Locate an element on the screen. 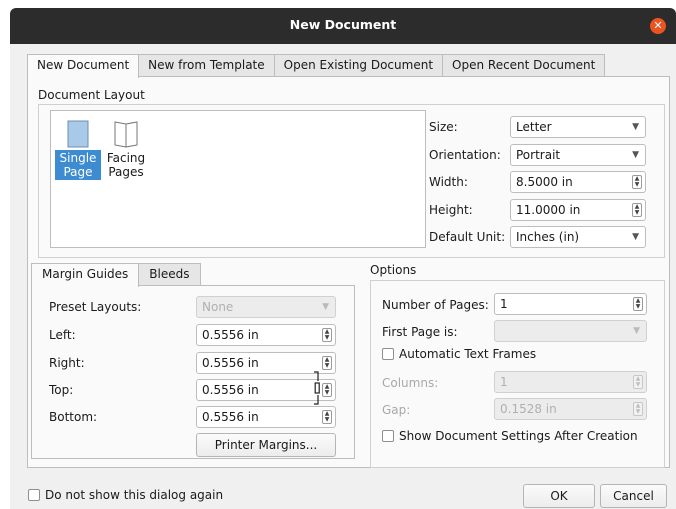 This screenshot has width=676, height=509. tab-open-existing-document: Open Existing Document is located at coordinates (358, 65).